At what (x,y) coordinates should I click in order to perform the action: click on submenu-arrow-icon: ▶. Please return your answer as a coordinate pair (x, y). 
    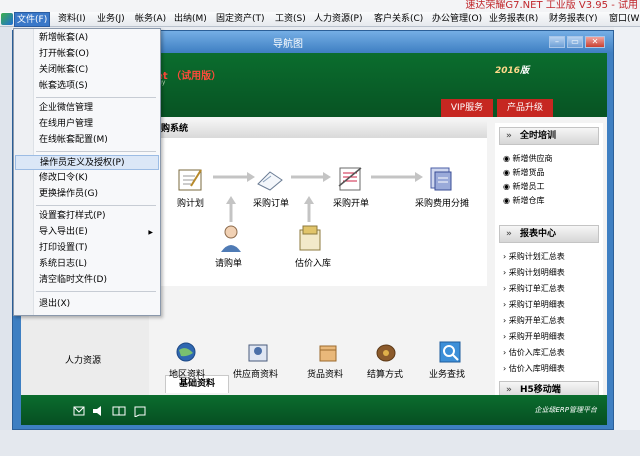
    Looking at the image, I should click on (150, 232).